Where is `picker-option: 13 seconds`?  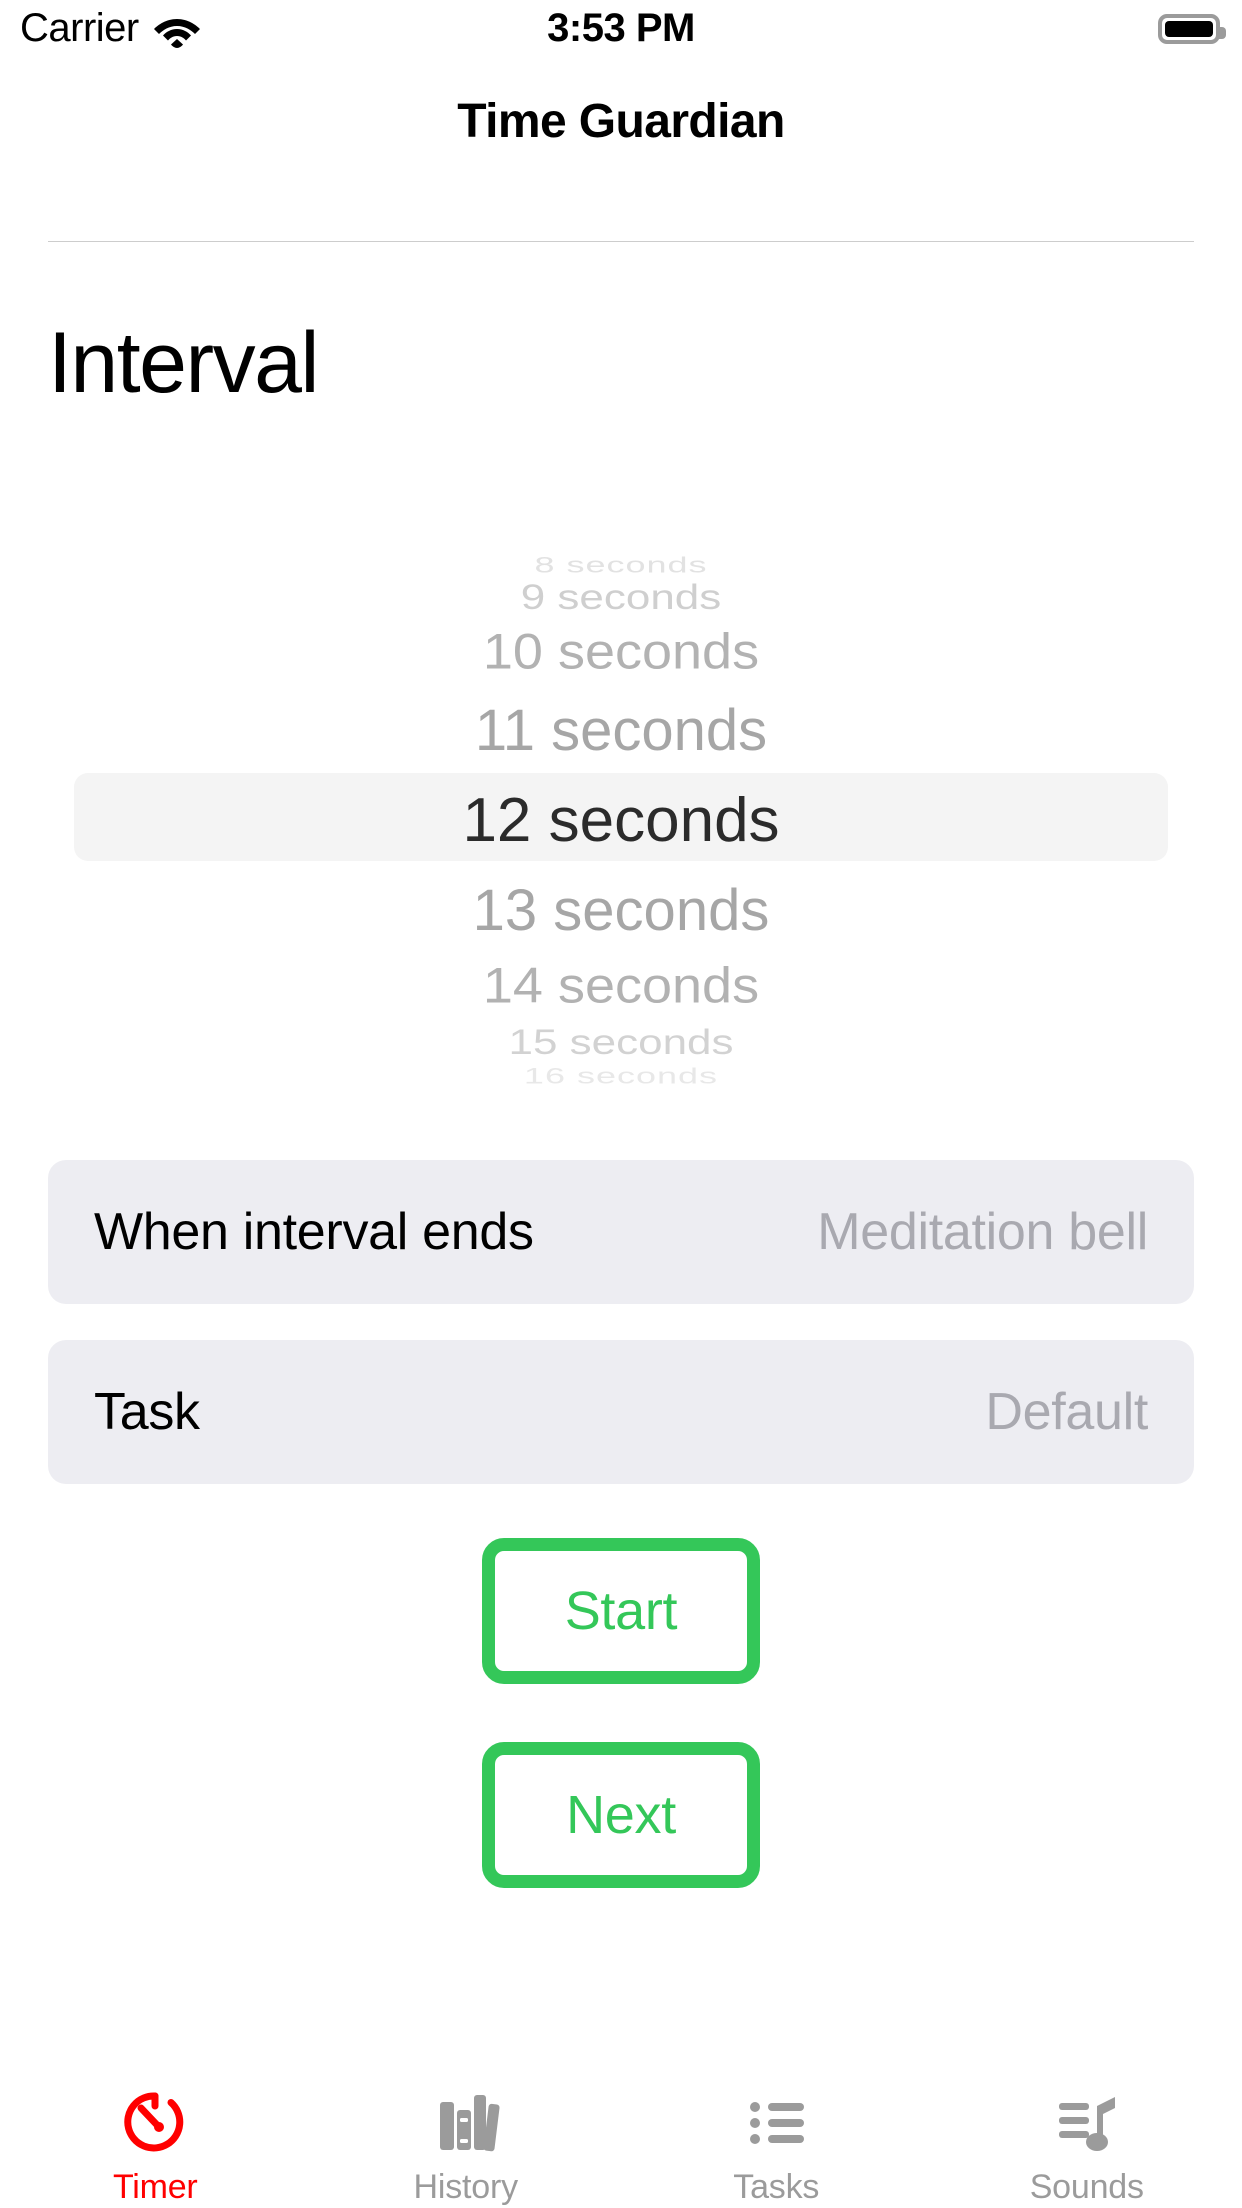
picker-option: 13 seconds is located at coordinates (621, 910).